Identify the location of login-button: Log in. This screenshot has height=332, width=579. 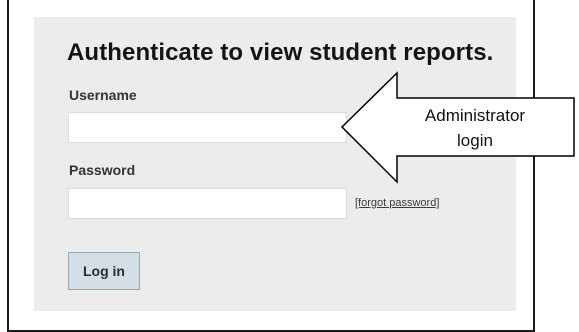
(104, 271).